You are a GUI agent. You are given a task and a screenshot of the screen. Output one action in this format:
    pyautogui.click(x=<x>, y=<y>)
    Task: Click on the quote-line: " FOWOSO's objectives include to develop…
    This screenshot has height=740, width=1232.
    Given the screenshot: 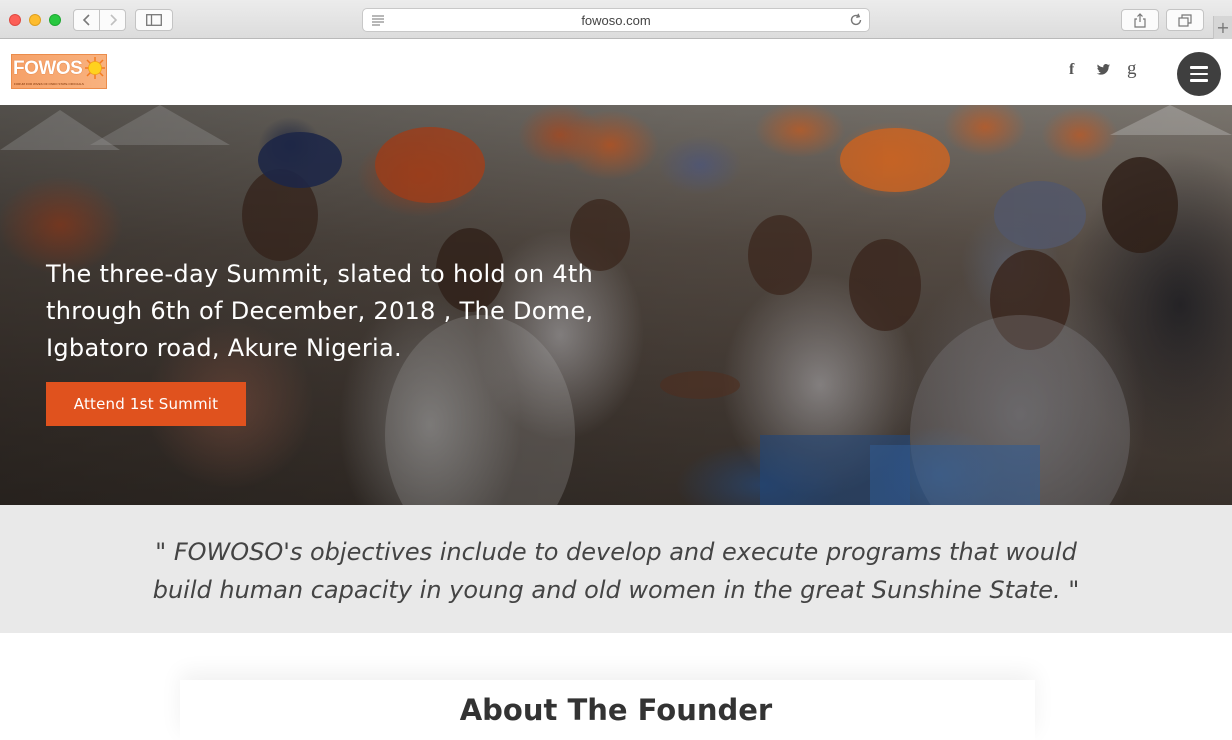 What is the action you would take?
    pyautogui.click(x=616, y=552)
    